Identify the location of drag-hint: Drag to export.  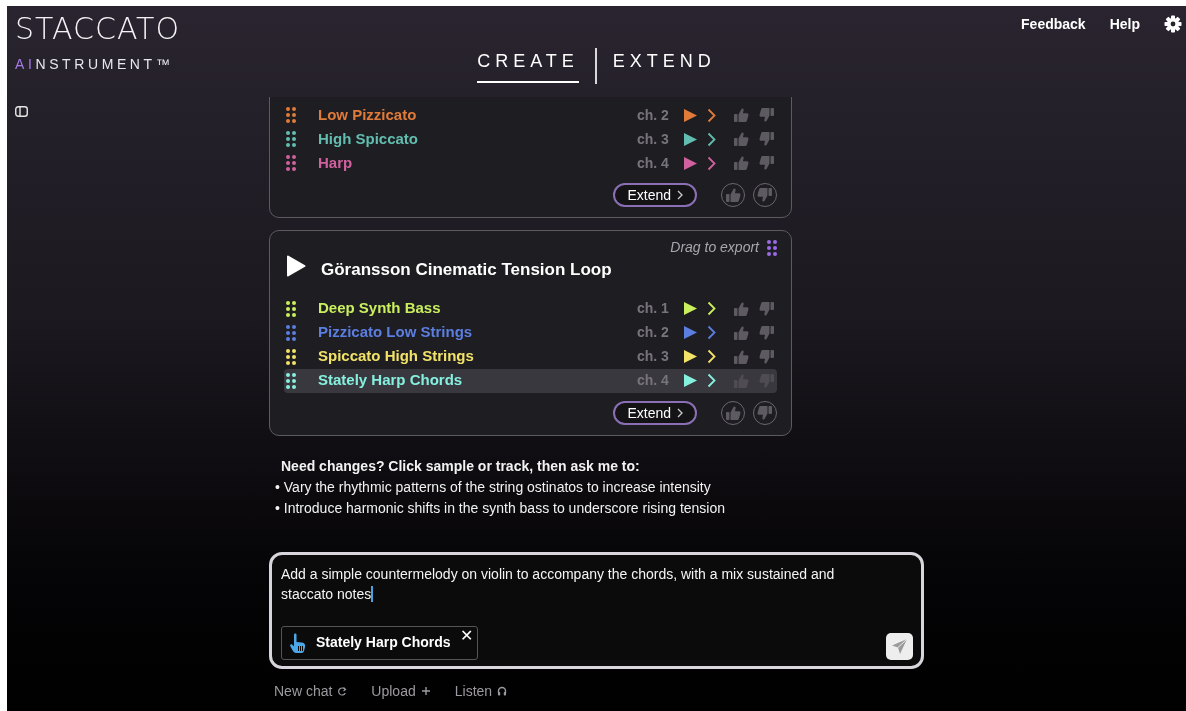
(714, 247).